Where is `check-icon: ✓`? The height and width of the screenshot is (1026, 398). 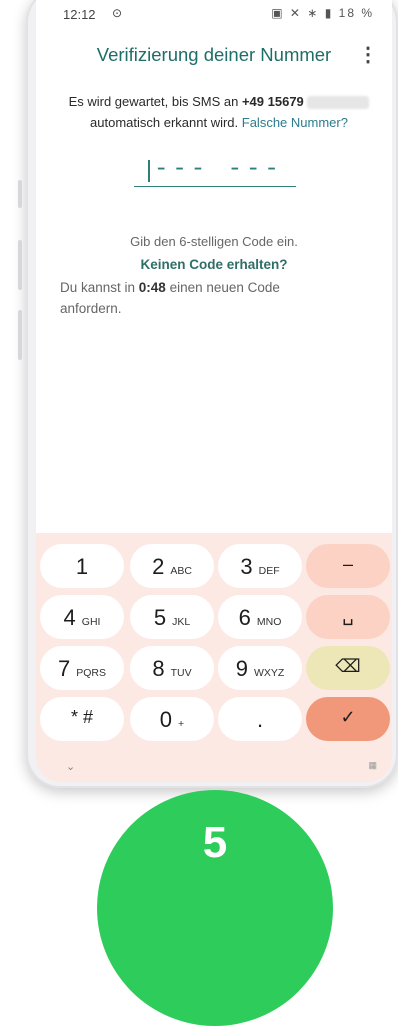
check-icon: ✓ is located at coordinates (348, 717).